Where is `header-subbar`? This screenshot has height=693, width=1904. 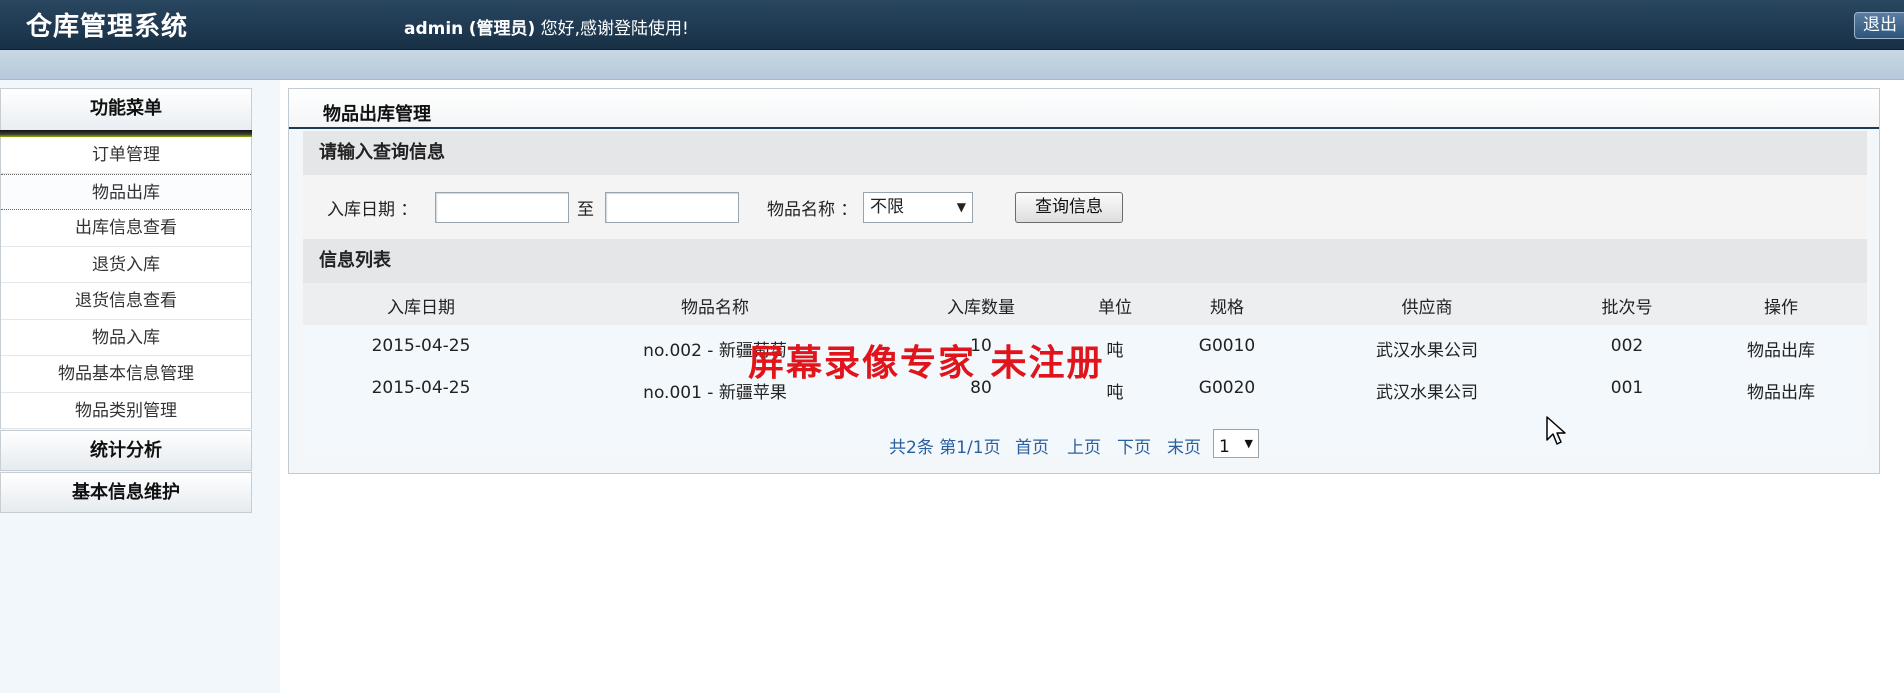
header-subbar is located at coordinates (952, 65).